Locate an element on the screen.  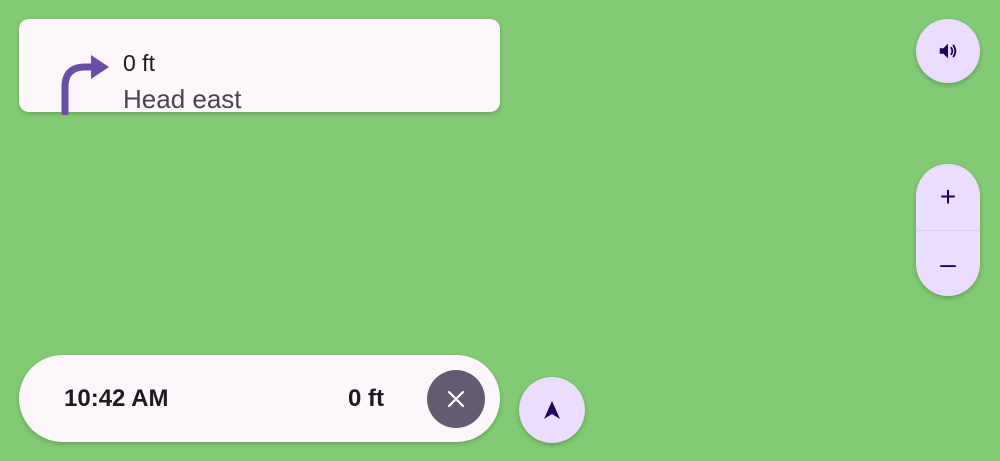
zoom-controls: + – is located at coordinates (948, 230).